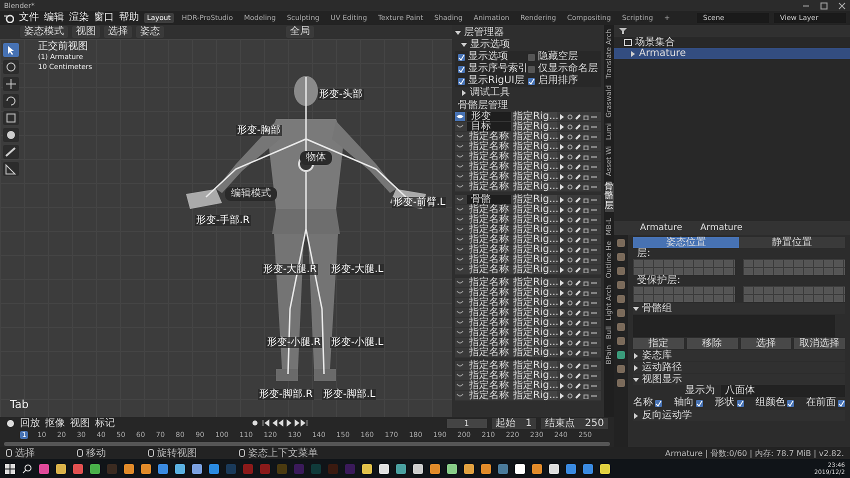 The width and height of the screenshot is (850, 478). I want to click on bone-group-button: 选择, so click(766, 343).